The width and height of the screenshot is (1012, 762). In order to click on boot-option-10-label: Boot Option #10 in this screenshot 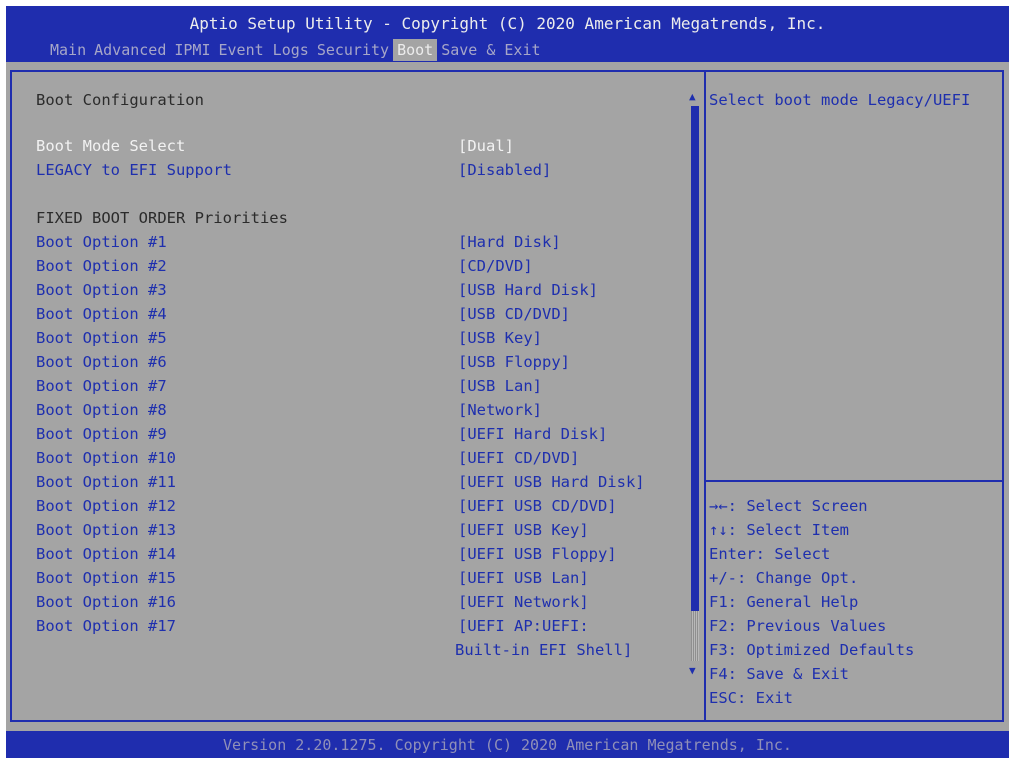, I will do `click(106, 458)`.